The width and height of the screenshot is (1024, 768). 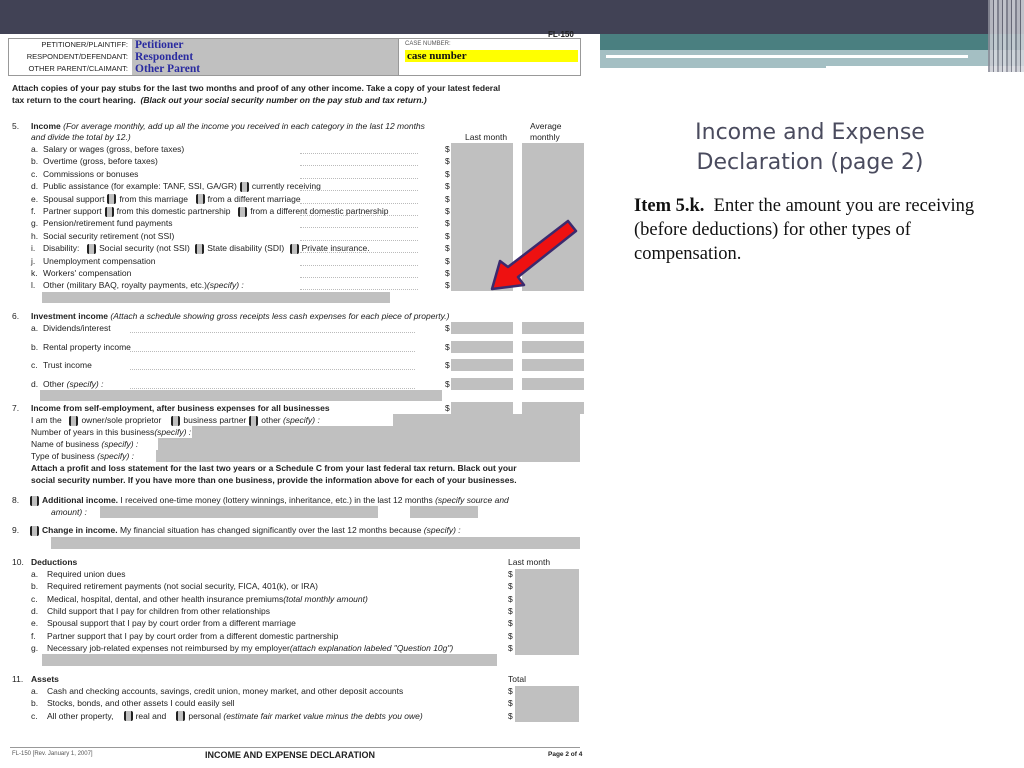 I want to click on party-fields: Petitioner Respondent Other Parent, so click(x=265, y=57).